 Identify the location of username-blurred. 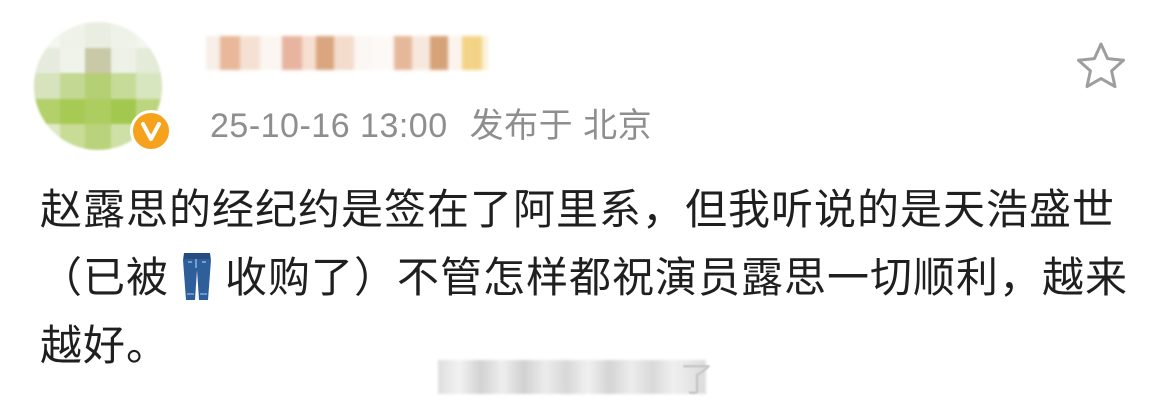
(347, 53).